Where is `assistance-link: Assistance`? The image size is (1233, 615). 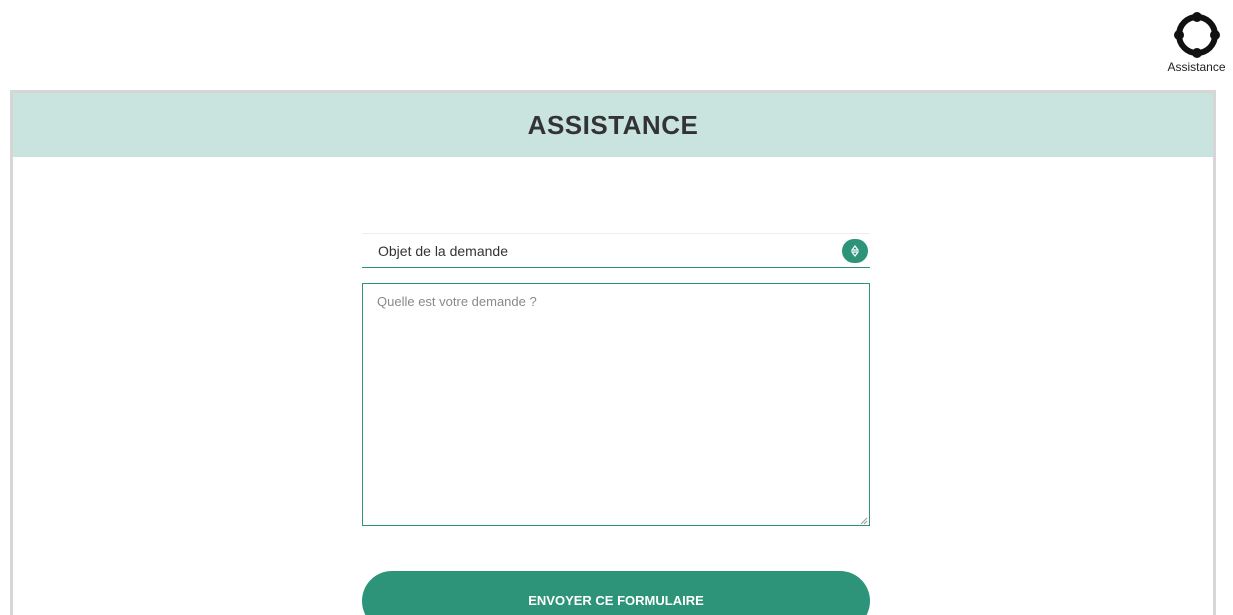
assistance-link: Assistance is located at coordinates (1196, 50).